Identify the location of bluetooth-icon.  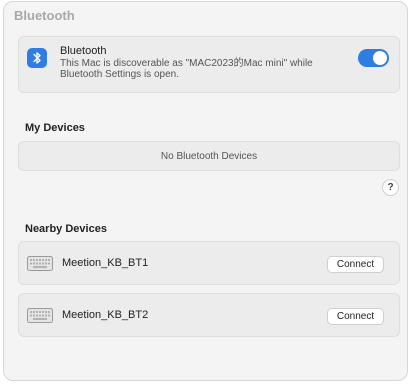
(37, 58).